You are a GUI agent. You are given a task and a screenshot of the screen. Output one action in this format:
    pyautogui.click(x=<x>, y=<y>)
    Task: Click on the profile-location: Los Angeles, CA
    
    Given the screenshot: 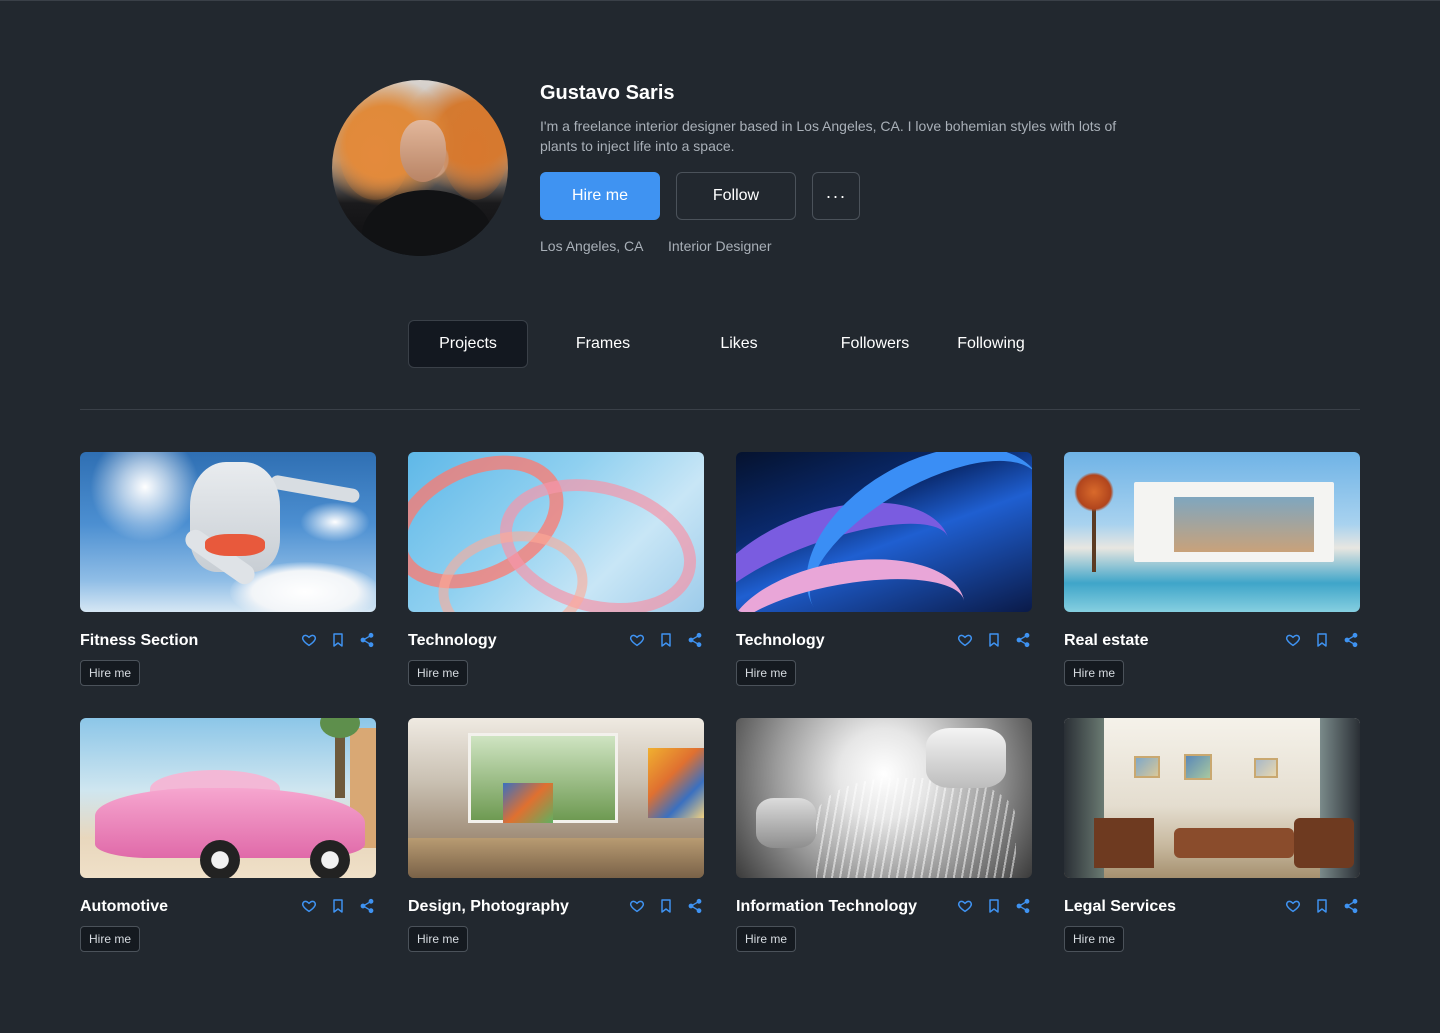 What is the action you would take?
    pyautogui.click(x=592, y=246)
    